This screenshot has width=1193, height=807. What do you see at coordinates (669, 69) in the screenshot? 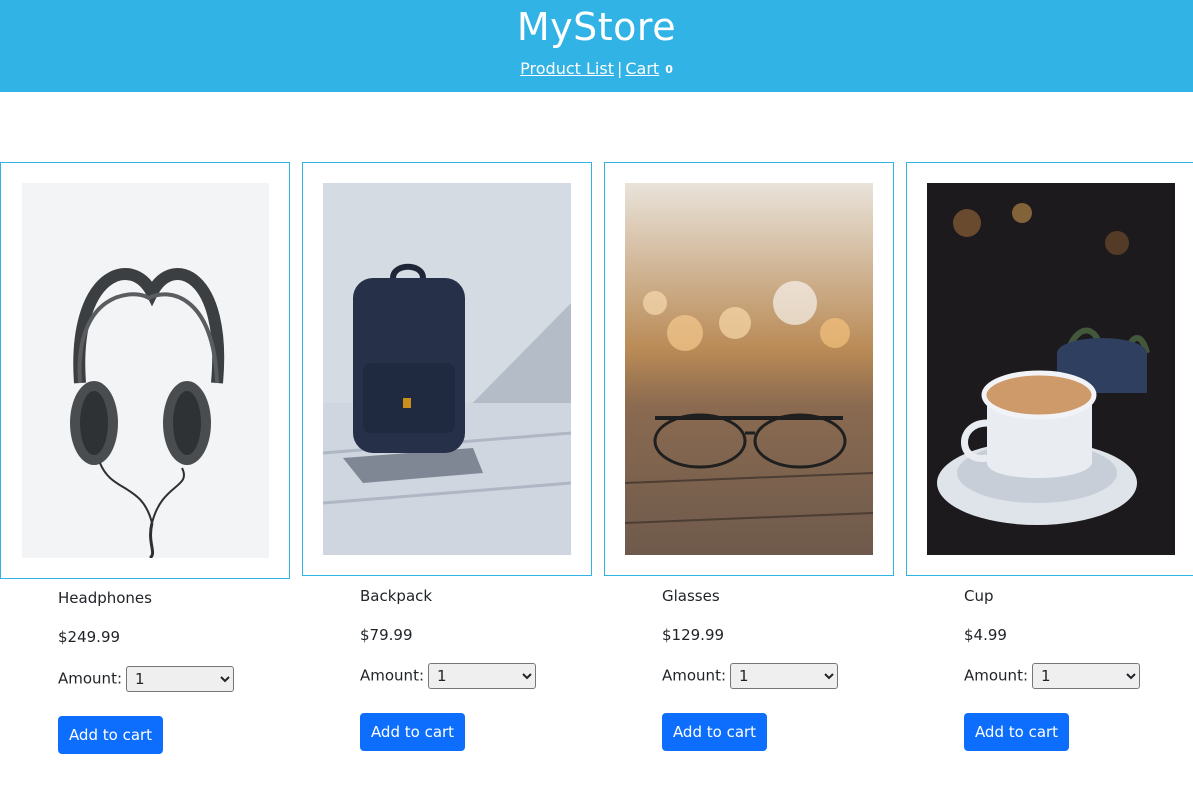
I see `cart-count-badge: 0` at bounding box center [669, 69].